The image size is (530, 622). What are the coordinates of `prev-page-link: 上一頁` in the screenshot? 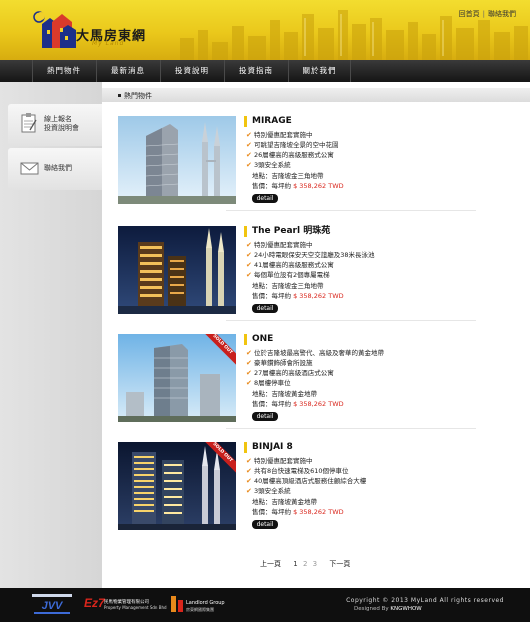 It's located at (270, 564).